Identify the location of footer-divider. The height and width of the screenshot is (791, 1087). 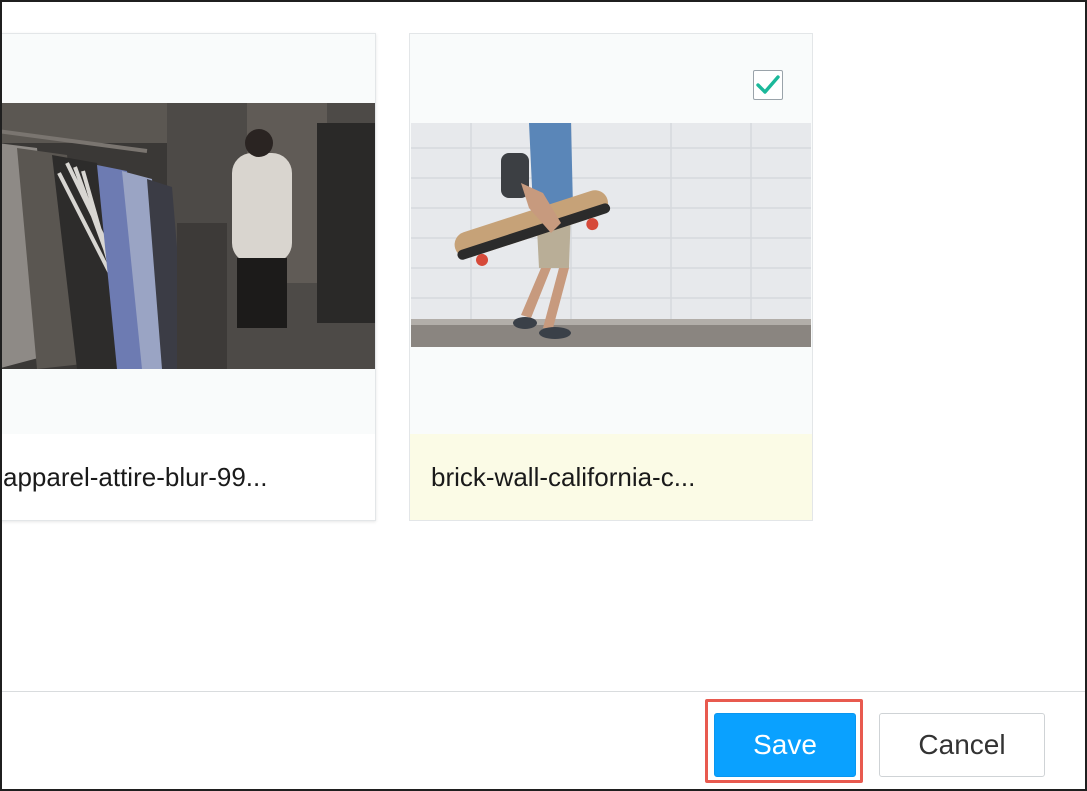
(543, 691).